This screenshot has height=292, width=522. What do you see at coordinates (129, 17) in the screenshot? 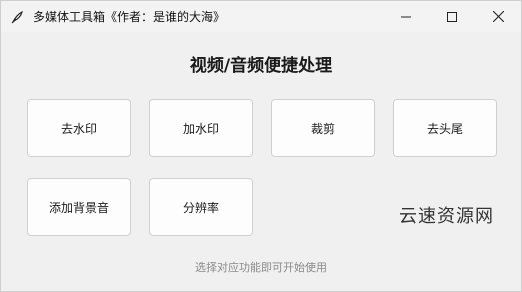
I see `window-title: 多媒体工具箱《作者：是谁的大海》` at bounding box center [129, 17].